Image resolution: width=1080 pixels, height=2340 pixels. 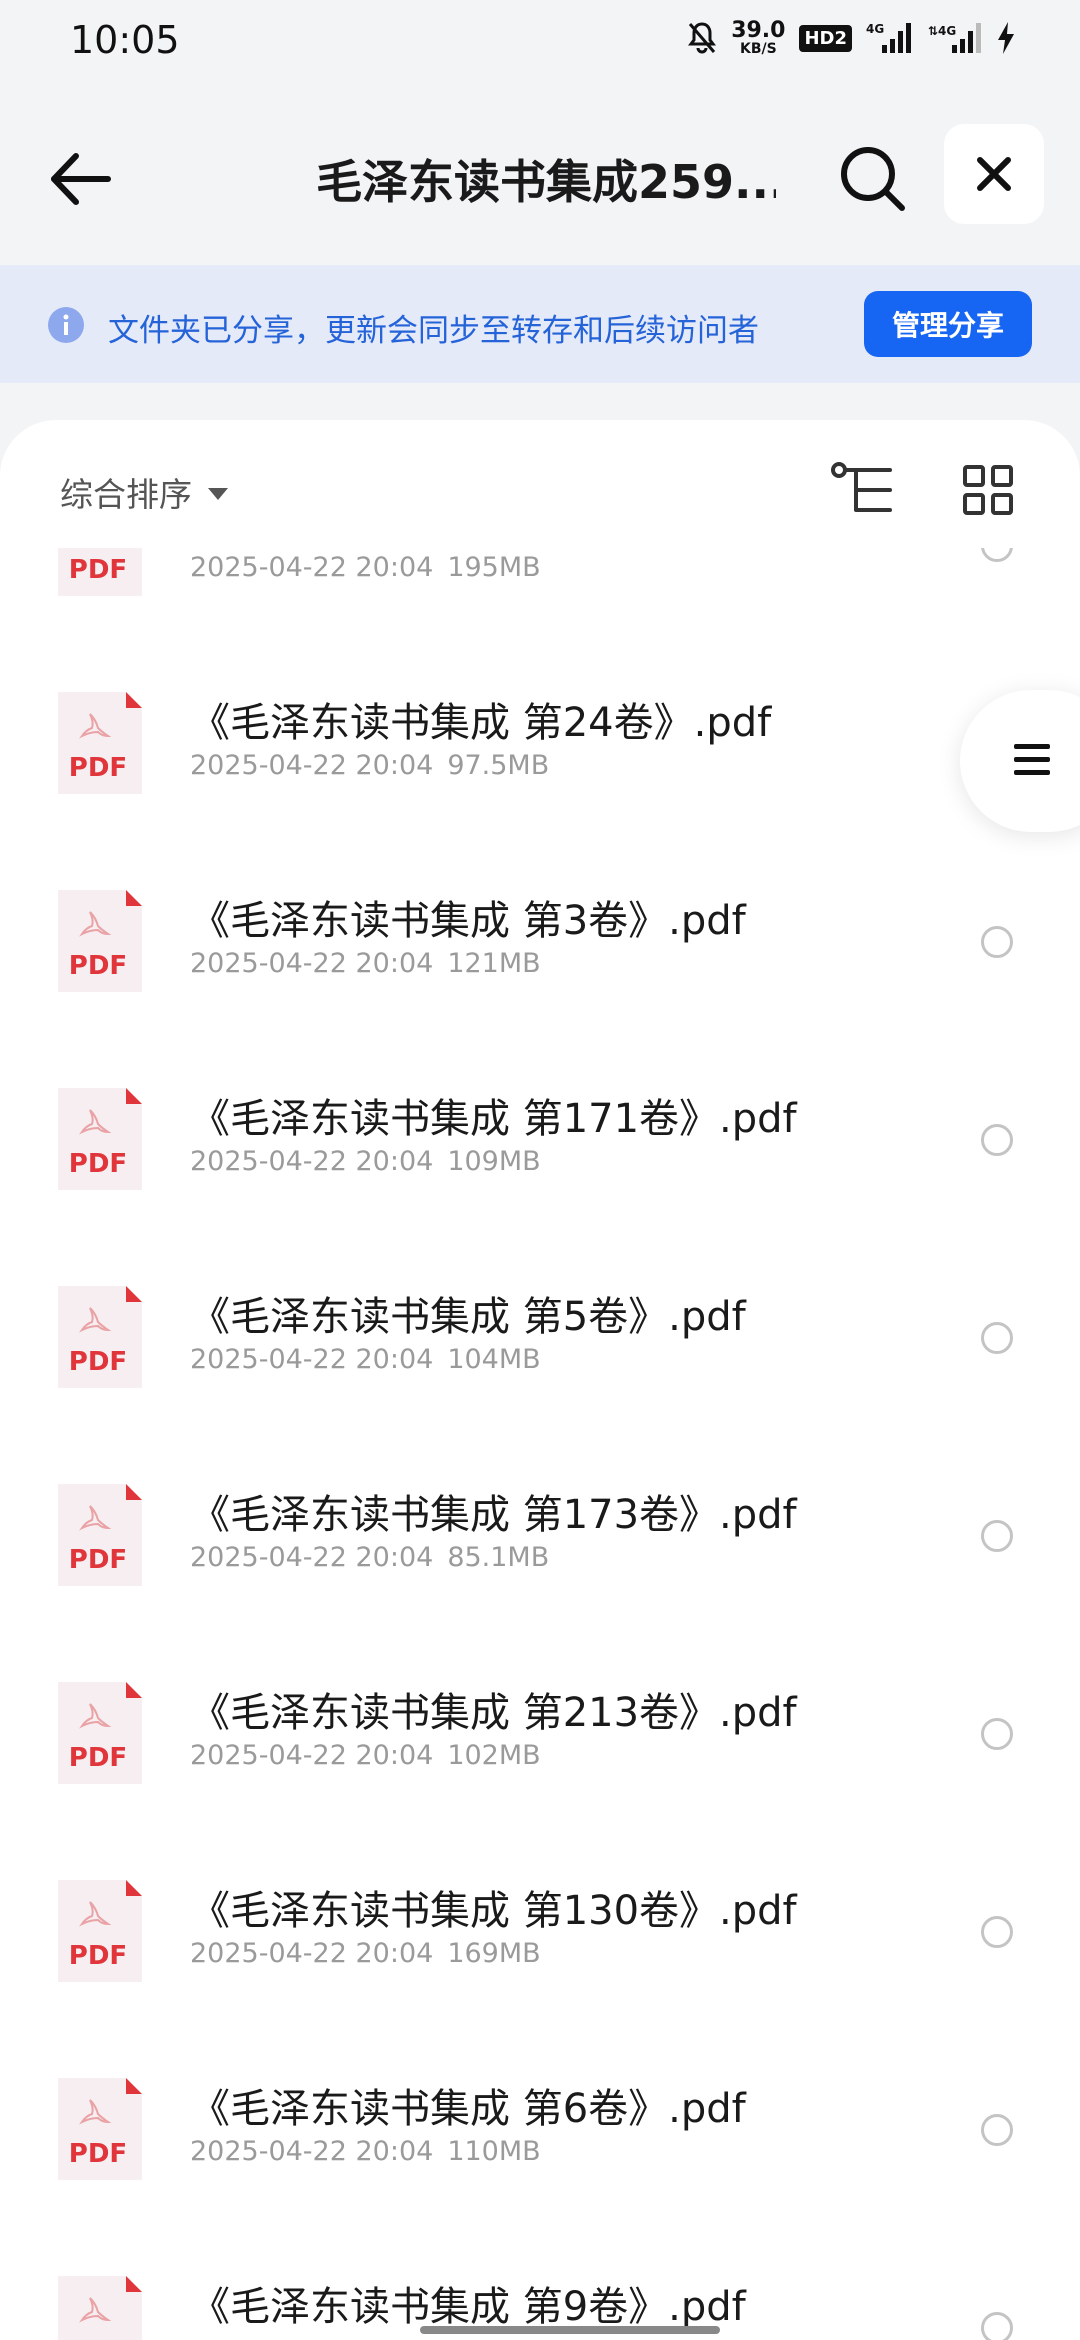 I want to click on close-icon, so click(x=994, y=174).